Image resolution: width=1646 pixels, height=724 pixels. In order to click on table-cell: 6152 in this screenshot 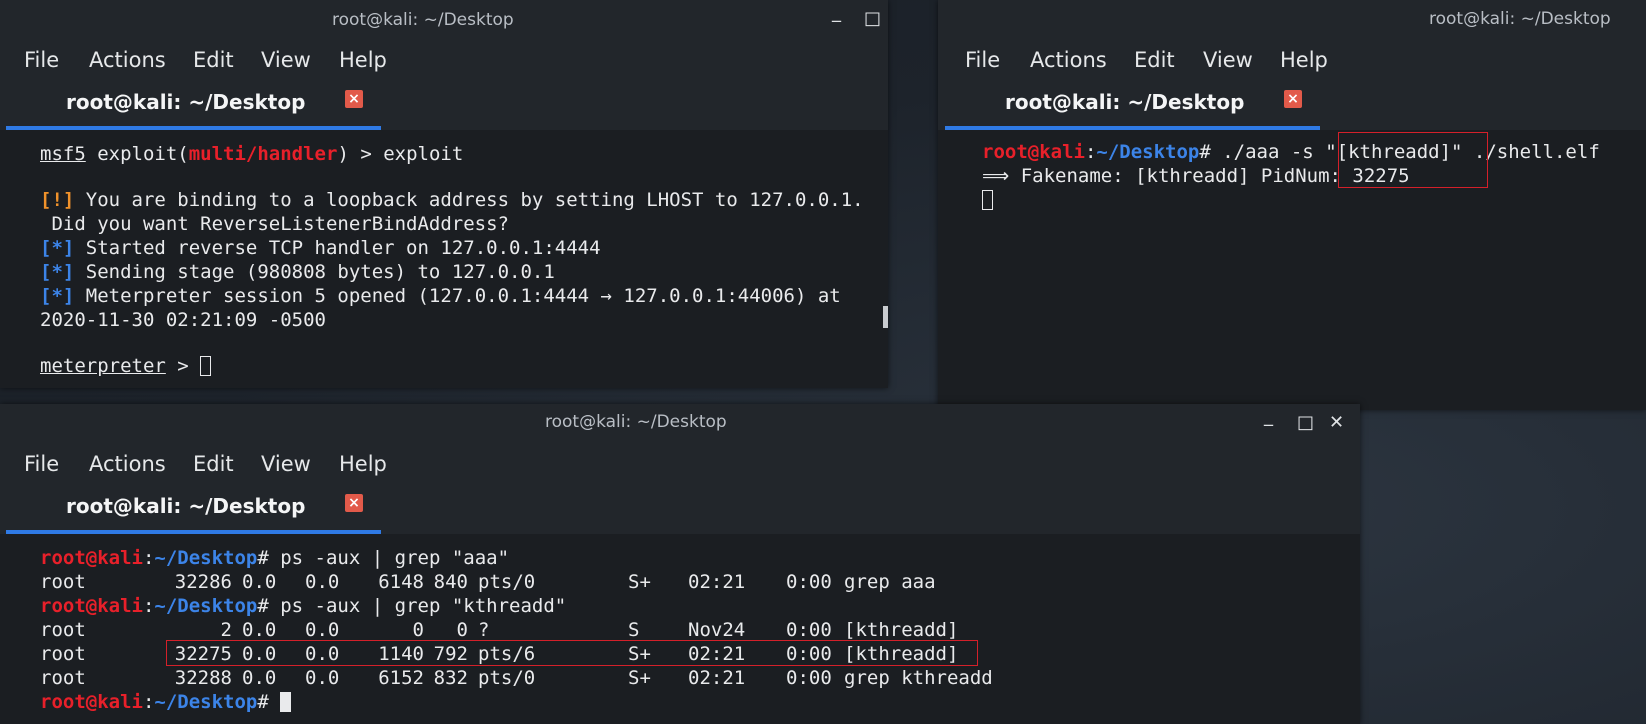, I will do `click(401, 678)`.